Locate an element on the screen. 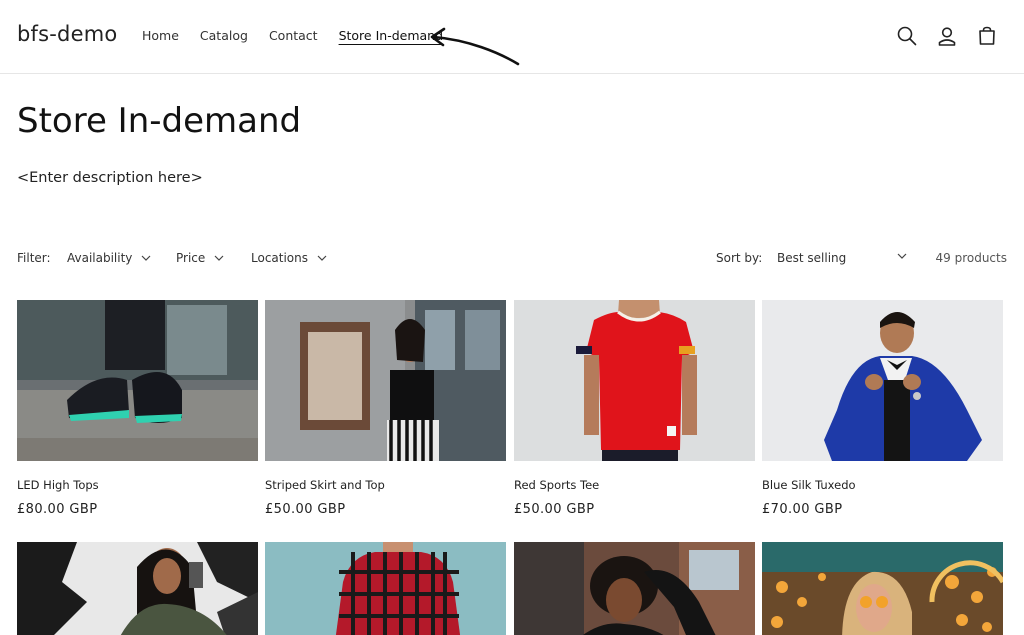  filter-availability: Availability is located at coordinates (109, 258).